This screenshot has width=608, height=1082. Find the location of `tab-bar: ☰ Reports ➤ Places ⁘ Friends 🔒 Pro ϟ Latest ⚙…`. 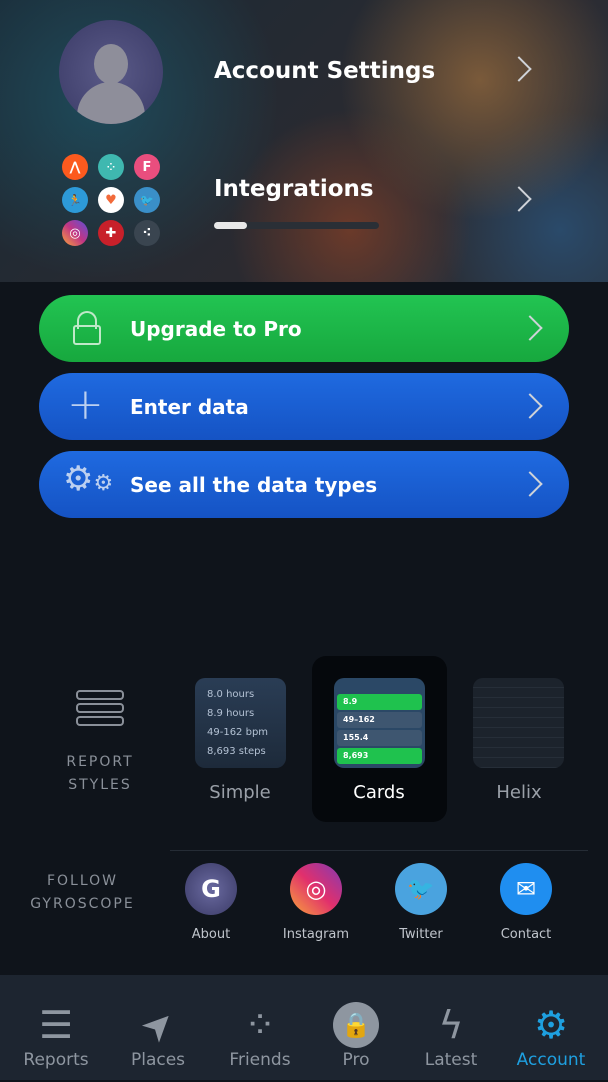

tab-bar: ☰ Reports ➤ Places ⁘ Friends 🔒 Pro ϟ Latest ⚙… is located at coordinates (304, 1027).